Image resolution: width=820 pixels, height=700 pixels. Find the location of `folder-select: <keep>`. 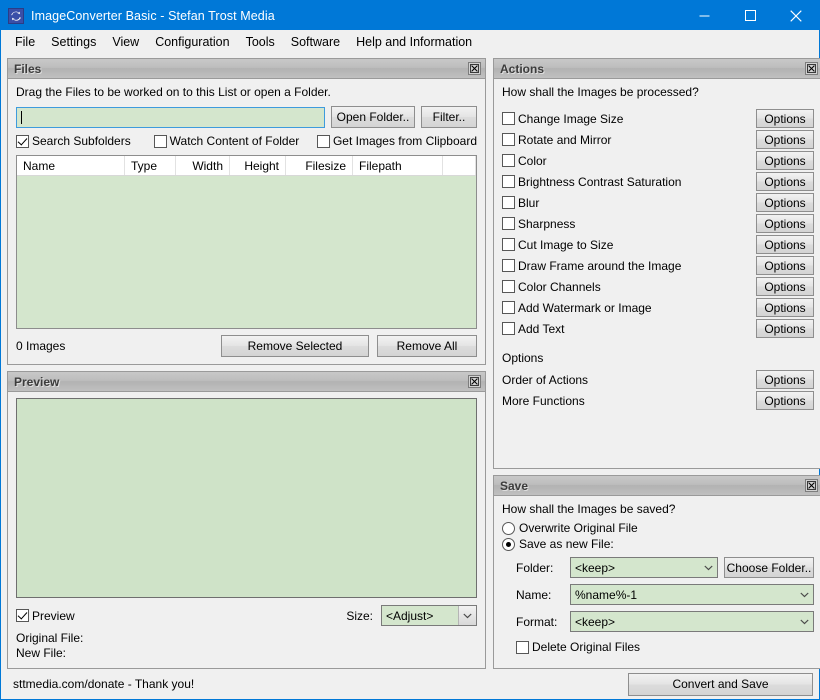

folder-select: <keep> is located at coordinates (644, 567).